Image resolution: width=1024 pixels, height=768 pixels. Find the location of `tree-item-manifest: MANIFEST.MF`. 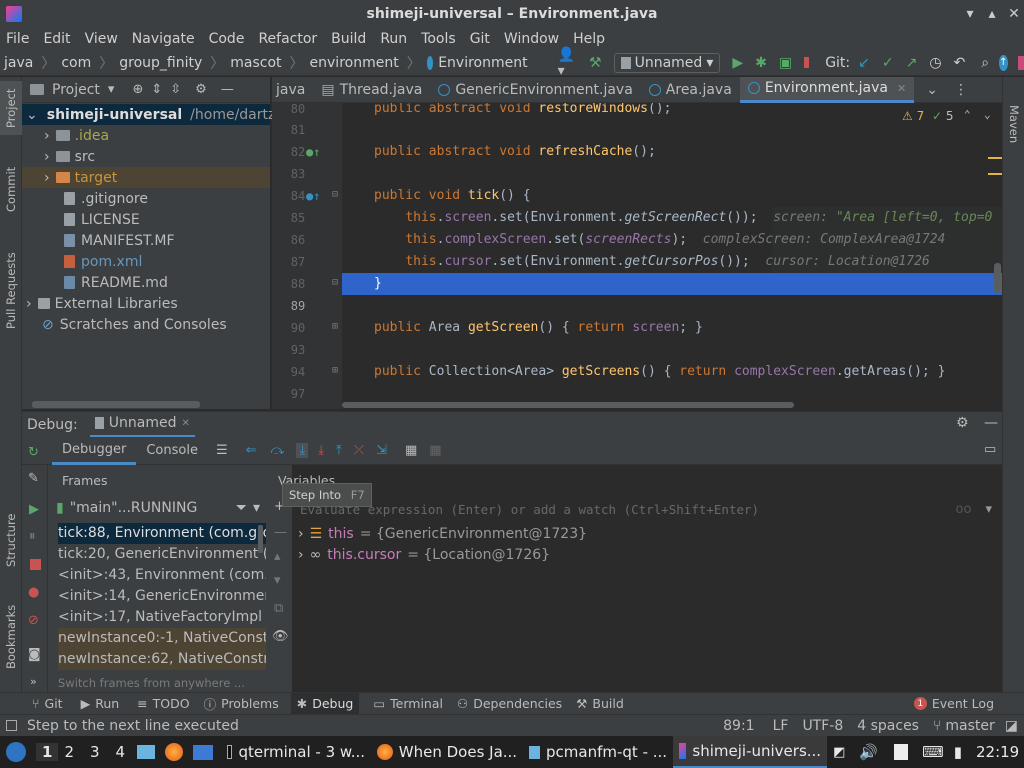

tree-item-manifest: MANIFEST.MF is located at coordinates (146, 240).